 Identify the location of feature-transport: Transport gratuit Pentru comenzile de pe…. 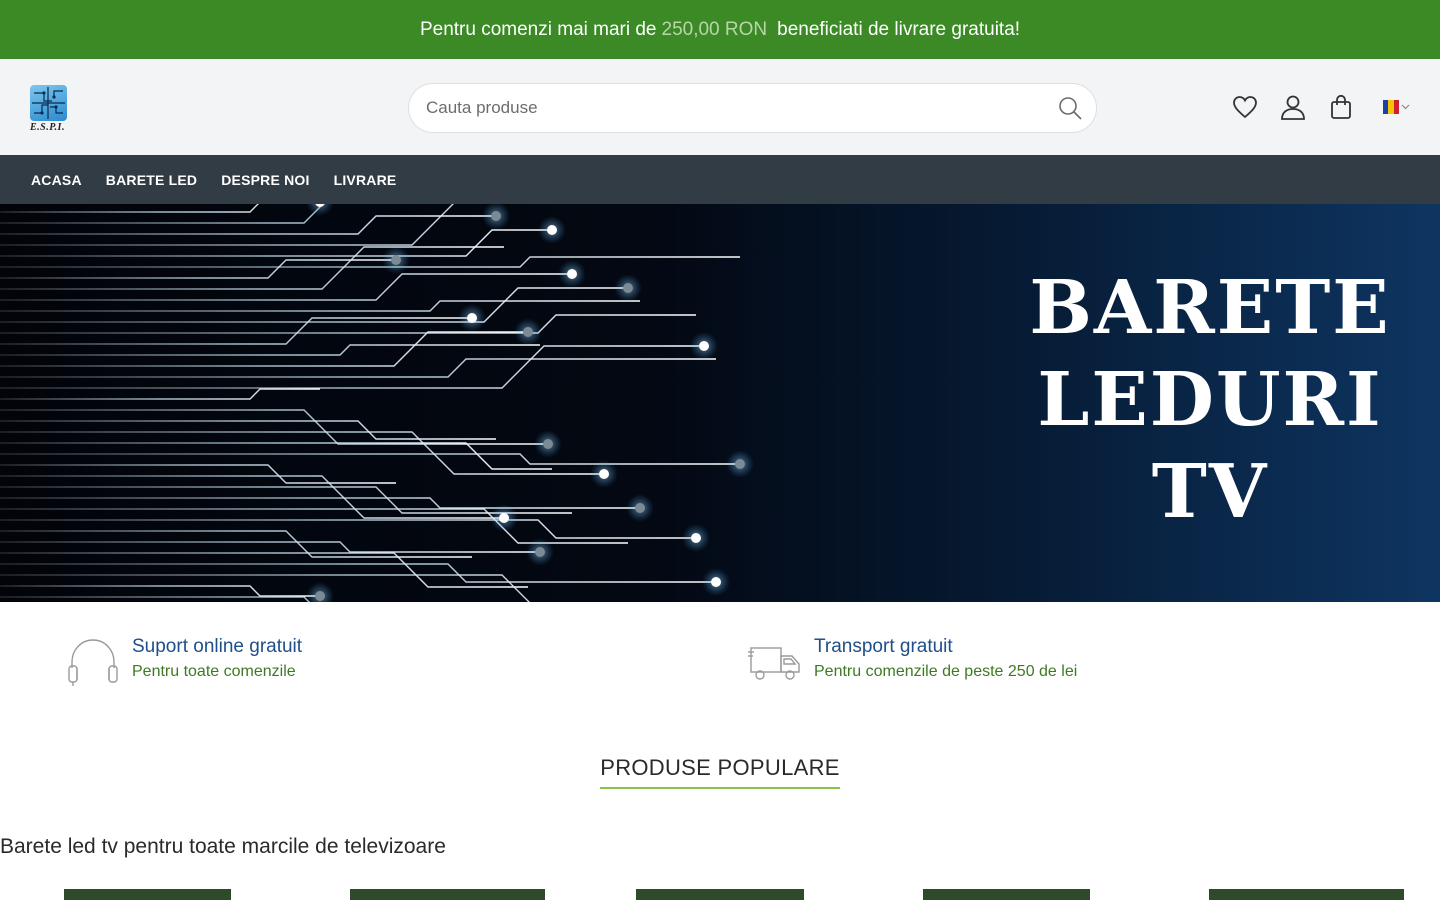
(912, 663).